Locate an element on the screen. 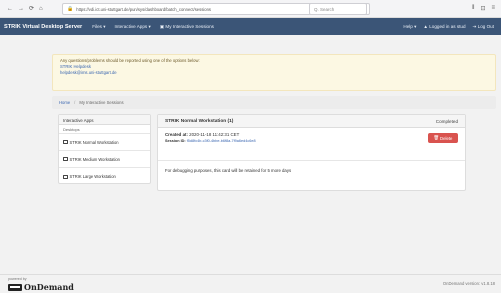 The width and height of the screenshot is (501, 293). reload-icon: ⟳ is located at coordinates (31, 9).